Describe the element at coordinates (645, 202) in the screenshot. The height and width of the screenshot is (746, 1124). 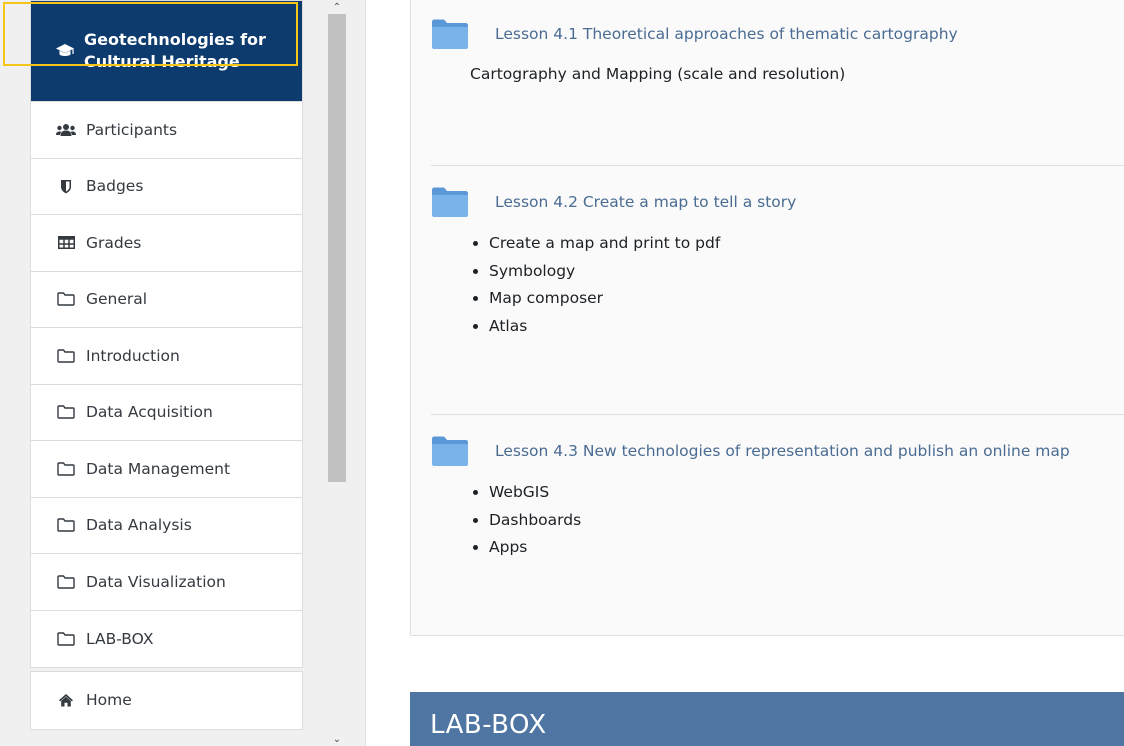
I see `lesson-link: Lesson 4.2 Create a map to tell a story` at that location.